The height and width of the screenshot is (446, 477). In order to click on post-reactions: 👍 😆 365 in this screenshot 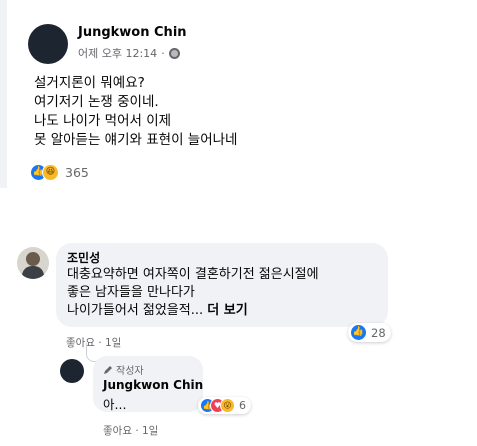, I will do `click(59, 172)`.